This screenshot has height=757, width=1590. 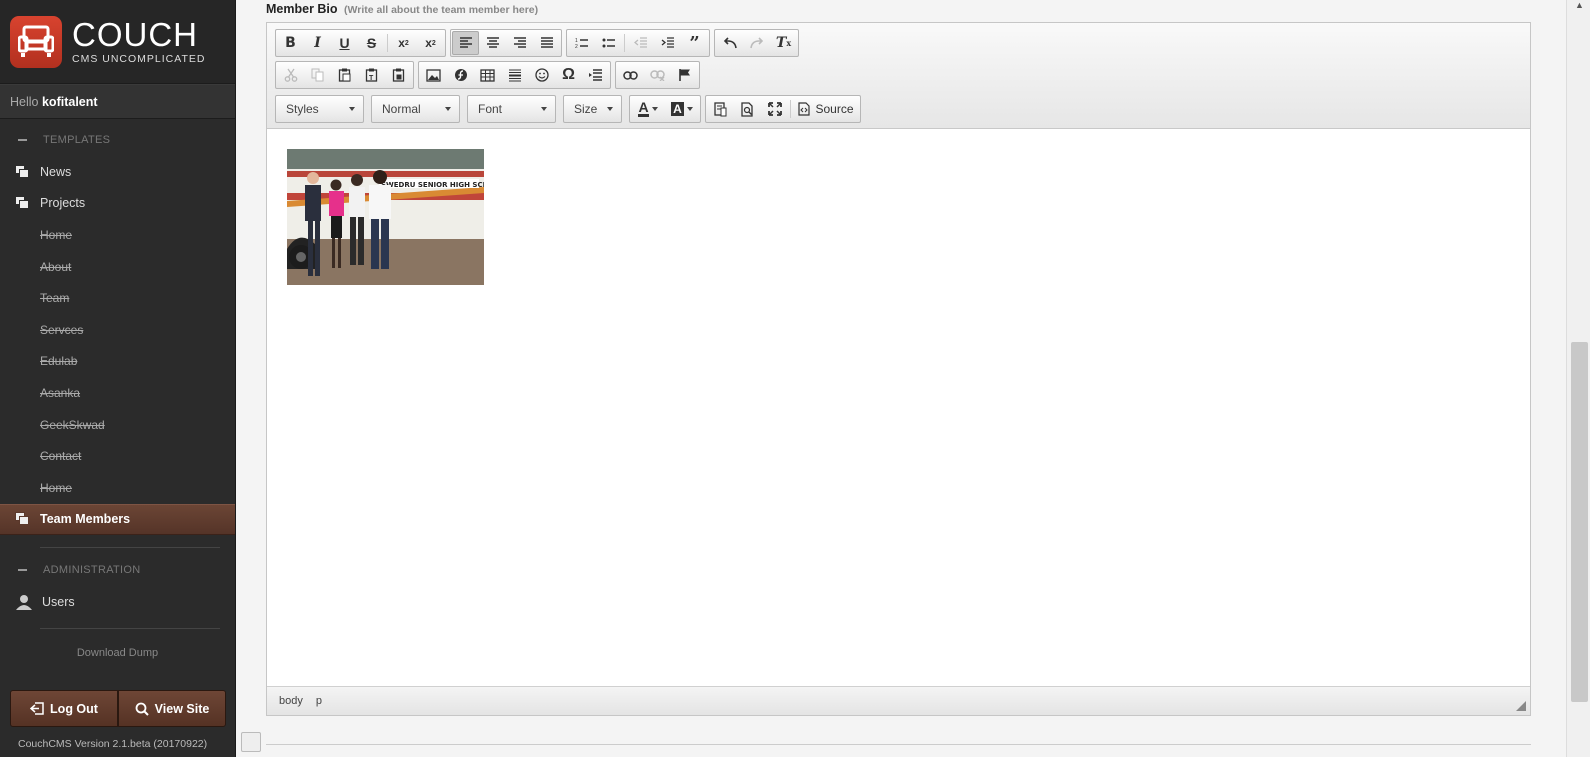 What do you see at coordinates (77, 140) in the screenshot?
I see `templates-heading: TEMPLATES` at bounding box center [77, 140].